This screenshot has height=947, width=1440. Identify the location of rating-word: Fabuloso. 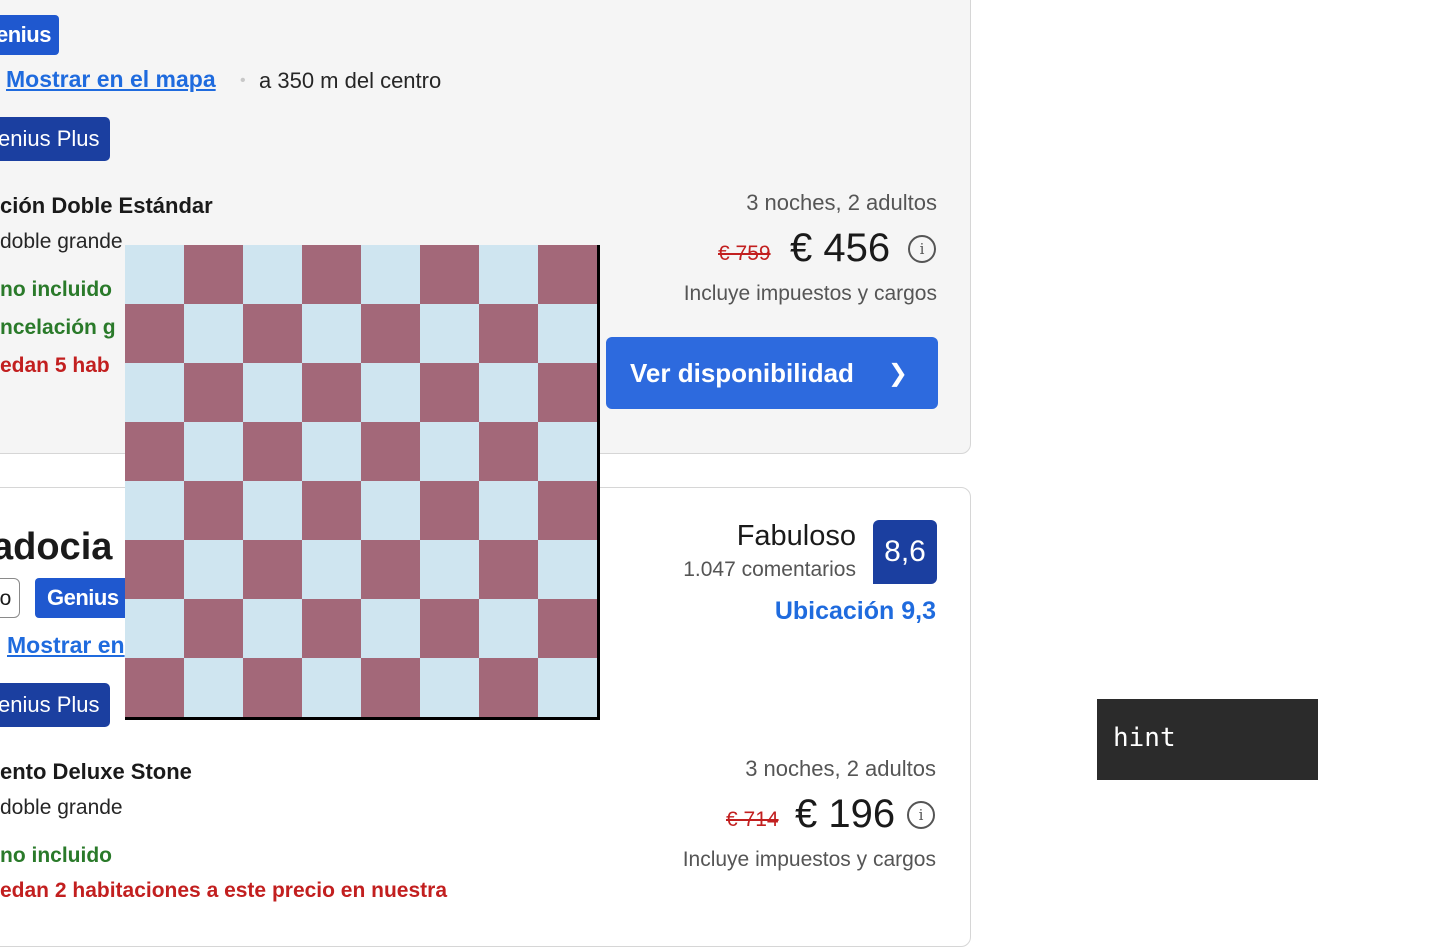
(796, 536).